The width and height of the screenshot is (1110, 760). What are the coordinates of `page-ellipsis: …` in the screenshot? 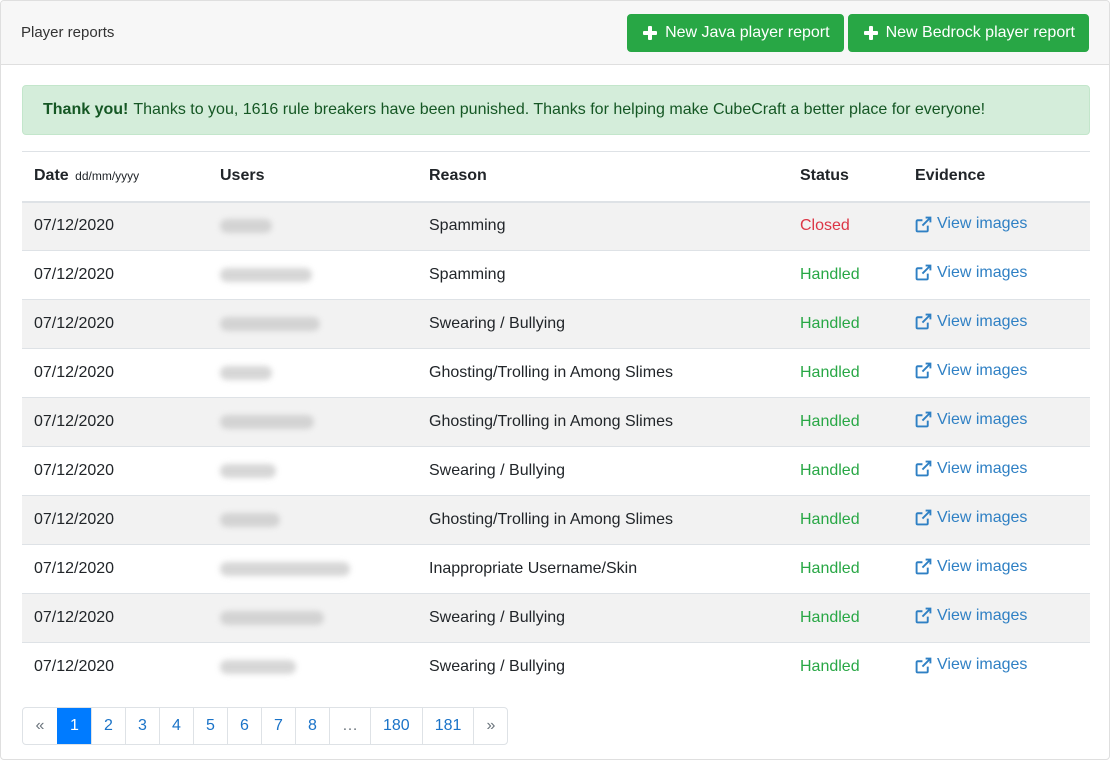 It's located at (349, 726).